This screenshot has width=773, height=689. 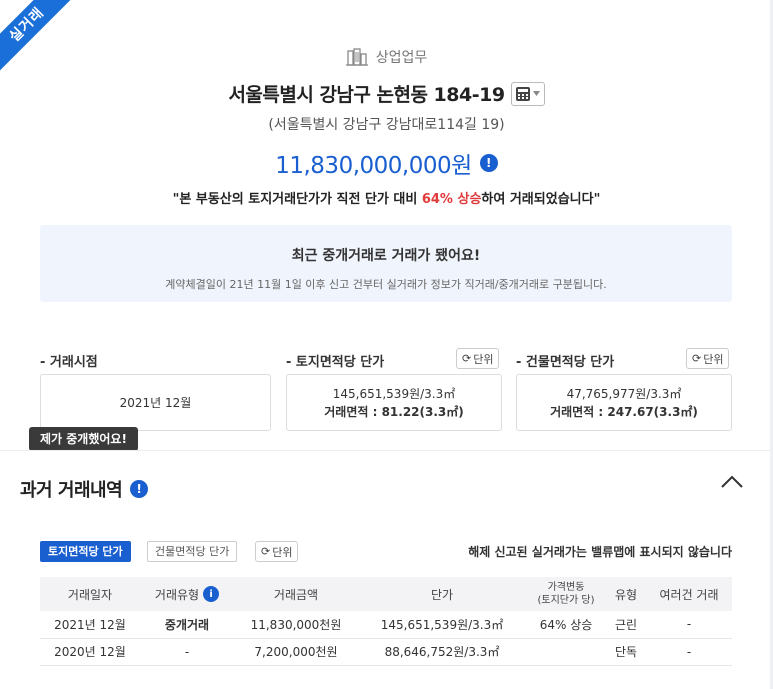 I want to click on quote-before: "본 부동산의 토지거래단가가 직전 단가 대비, so click(x=297, y=199).